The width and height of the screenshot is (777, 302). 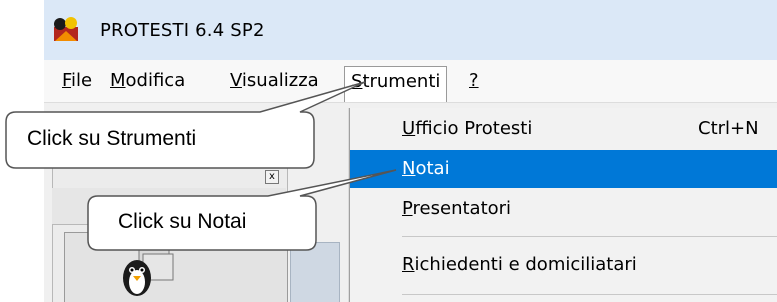 I want to click on penguin-icon, so click(x=148, y=272).